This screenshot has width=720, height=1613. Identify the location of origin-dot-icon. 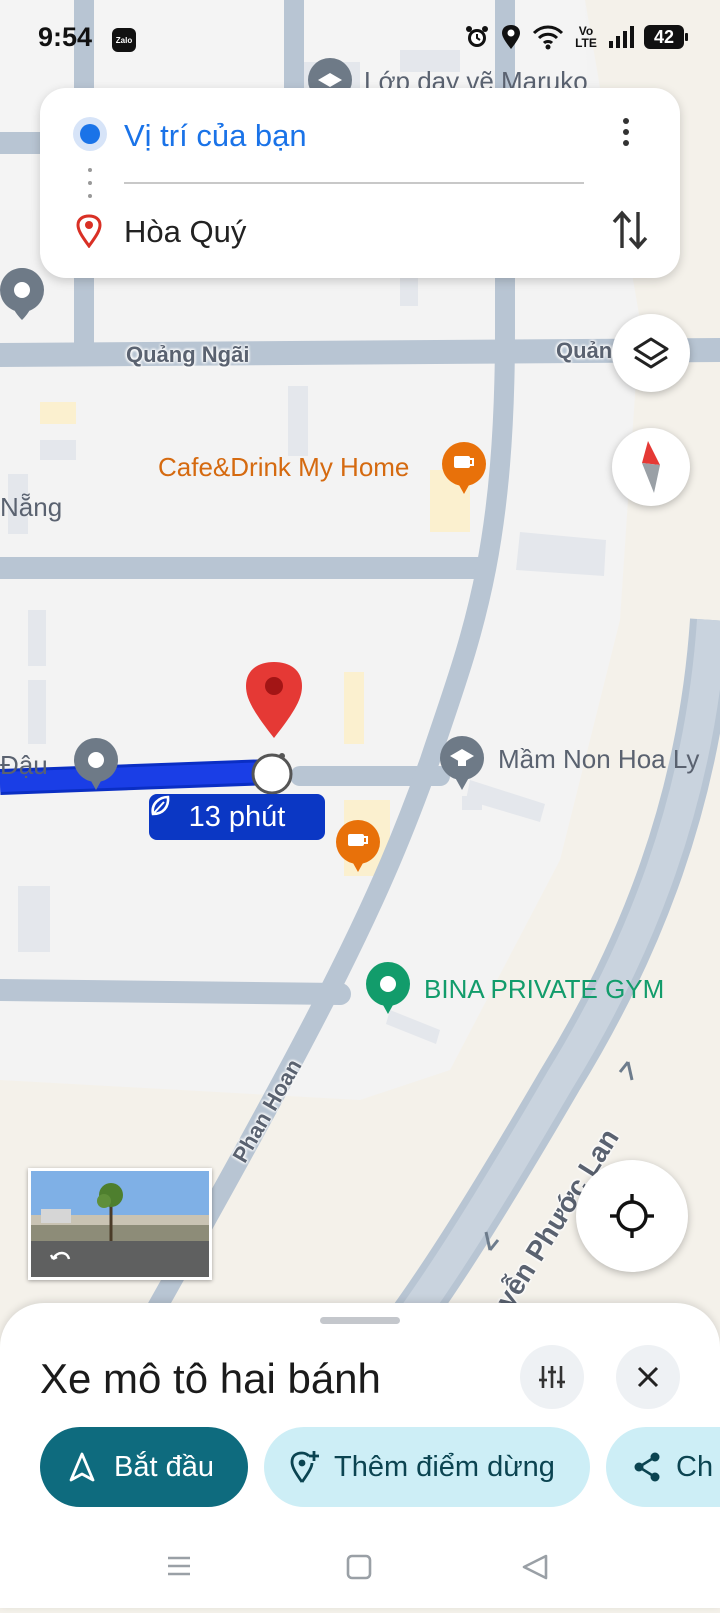
(90, 134).